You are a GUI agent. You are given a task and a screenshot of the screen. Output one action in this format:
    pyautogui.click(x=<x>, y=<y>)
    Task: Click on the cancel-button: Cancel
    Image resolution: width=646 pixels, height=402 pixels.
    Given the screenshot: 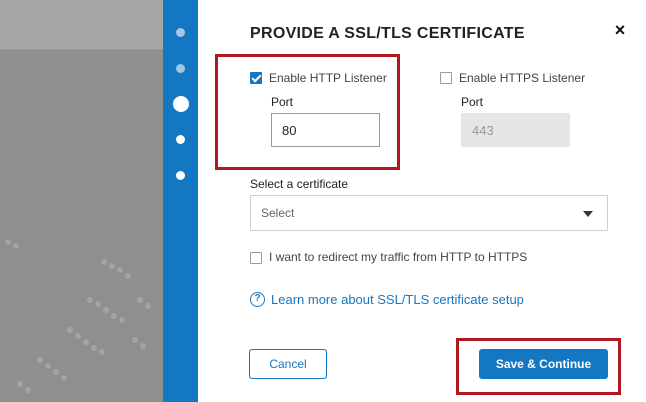 What is the action you would take?
    pyautogui.click(x=288, y=364)
    